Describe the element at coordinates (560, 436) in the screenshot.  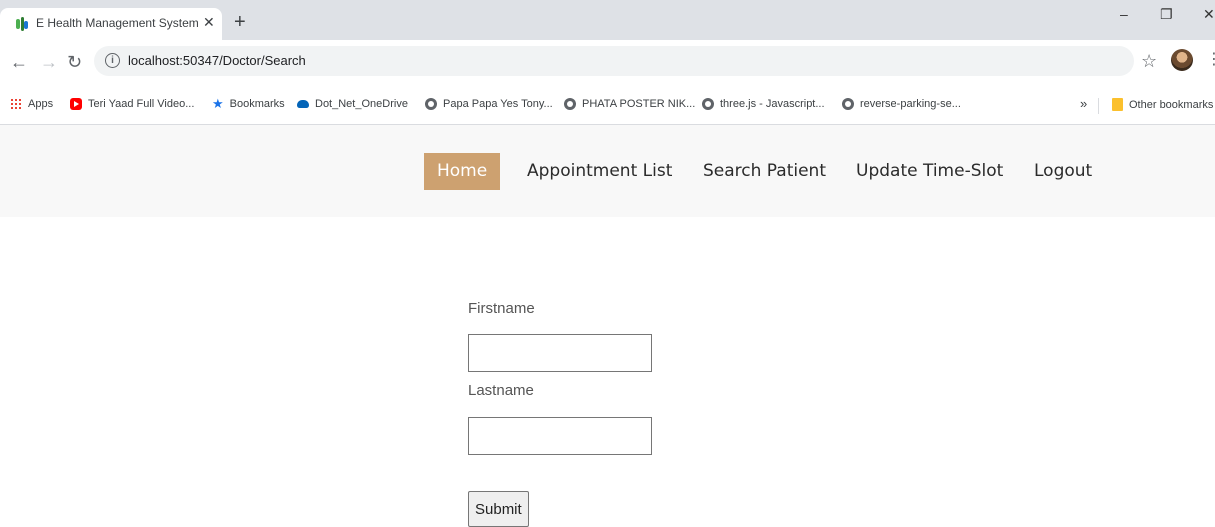
I see `lastname-input` at that location.